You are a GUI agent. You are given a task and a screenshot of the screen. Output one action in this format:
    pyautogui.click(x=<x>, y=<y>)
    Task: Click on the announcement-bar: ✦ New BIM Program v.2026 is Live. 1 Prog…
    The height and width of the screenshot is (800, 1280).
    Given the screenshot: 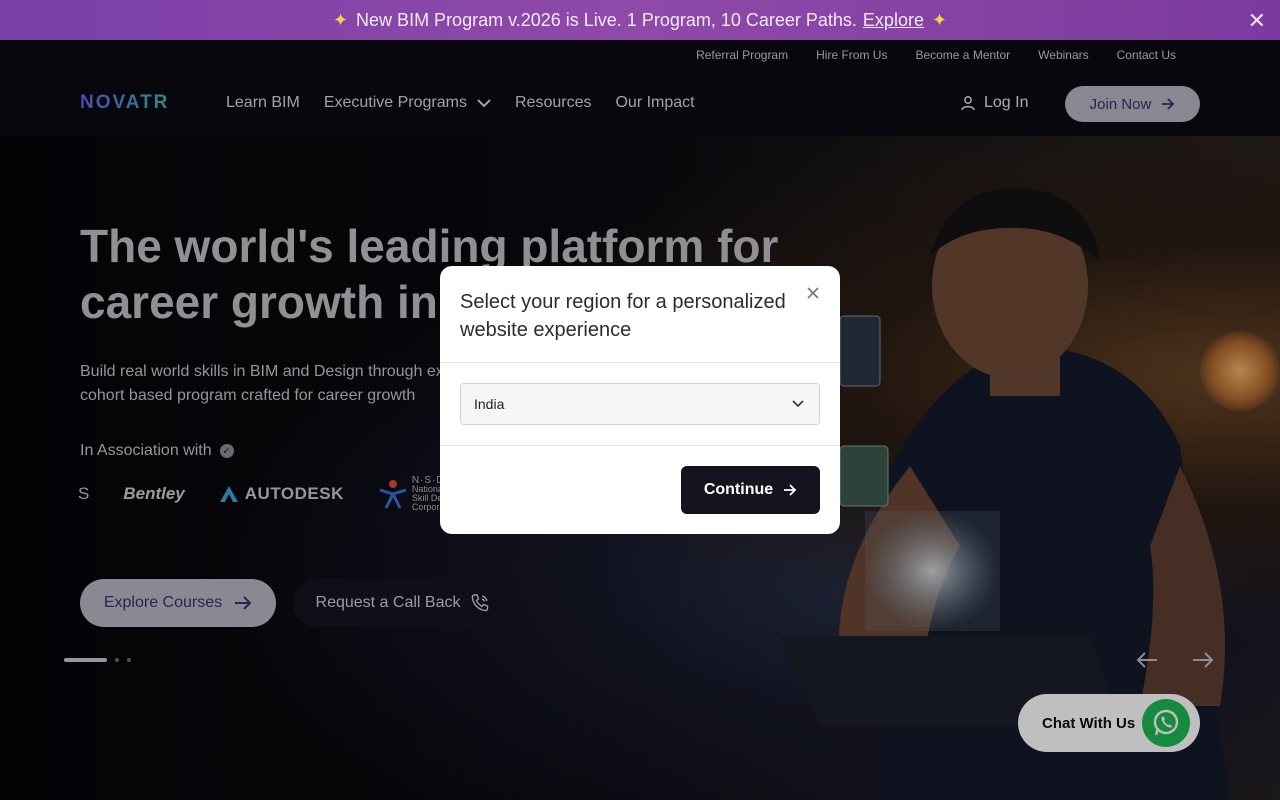 What is the action you would take?
    pyautogui.click(x=640, y=20)
    